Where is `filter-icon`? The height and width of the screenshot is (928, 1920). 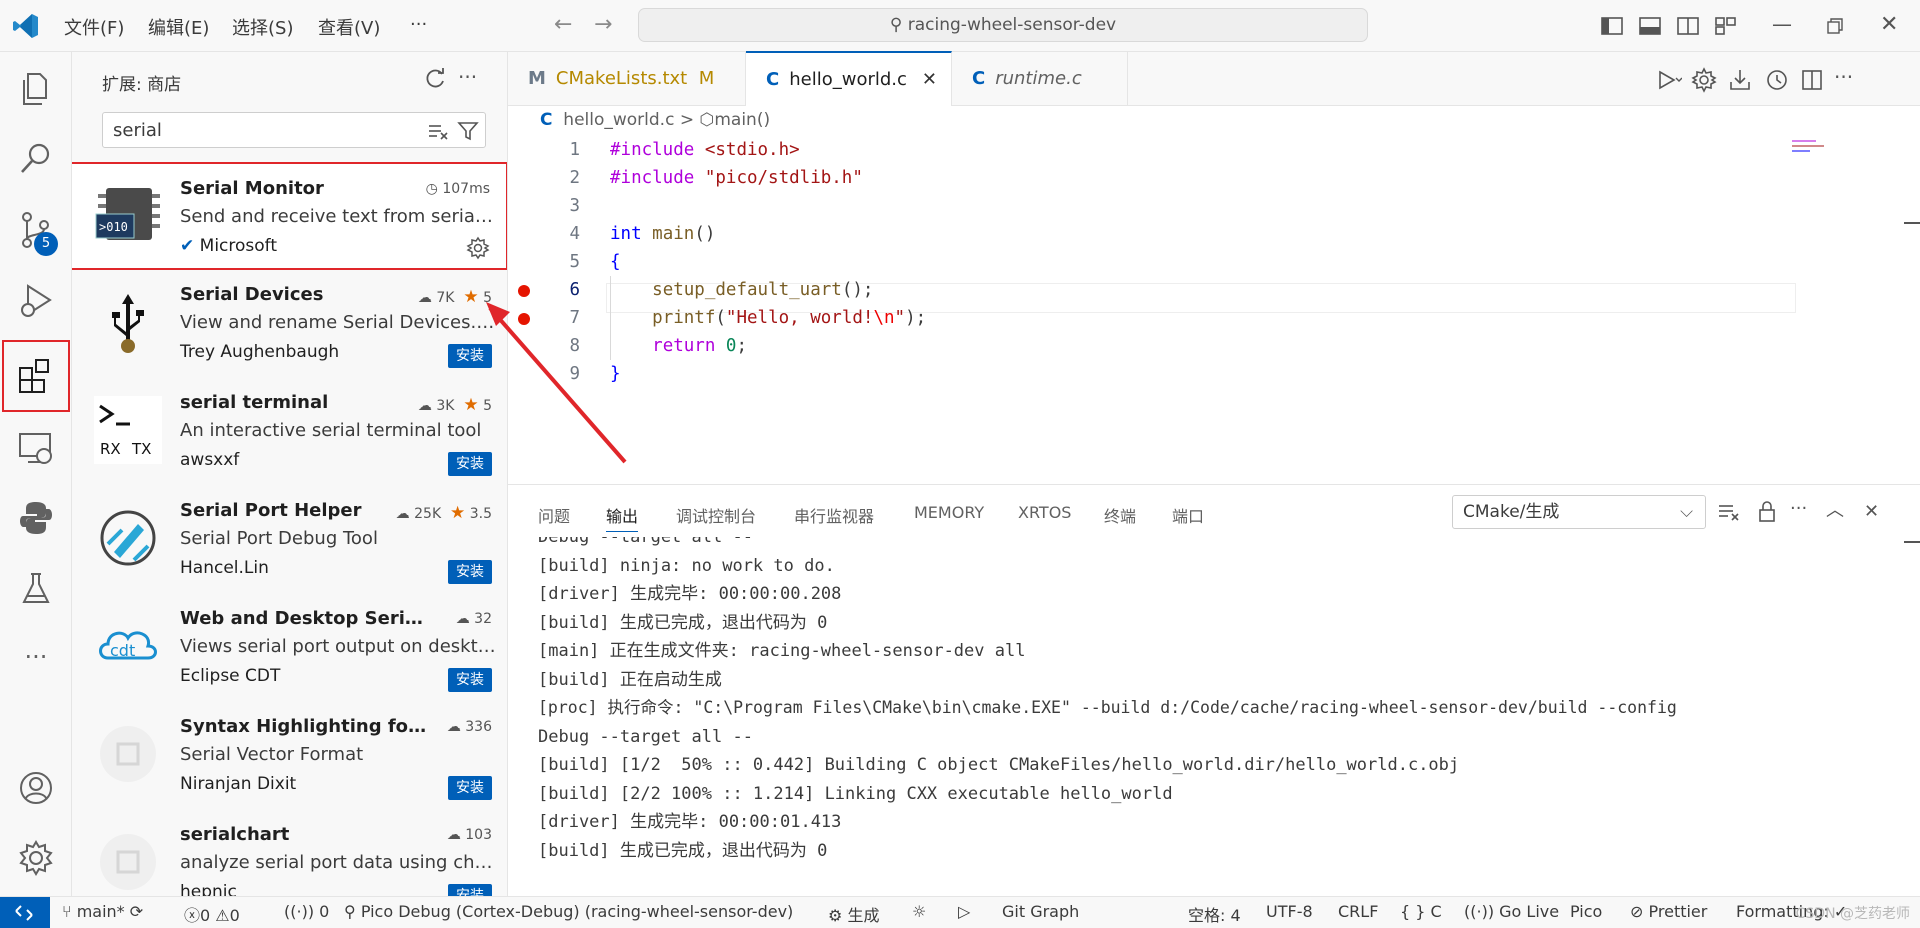 filter-icon is located at coordinates (468, 131).